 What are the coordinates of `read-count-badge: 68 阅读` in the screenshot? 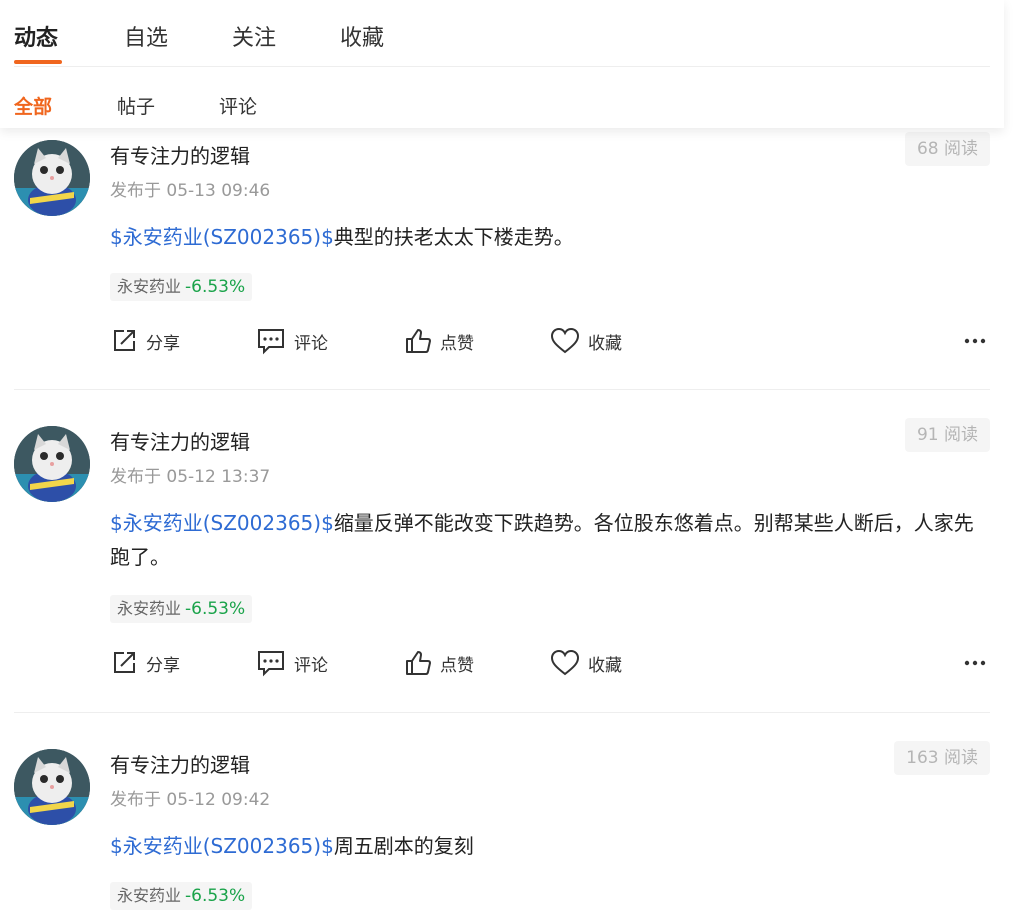 It's located at (947, 149).